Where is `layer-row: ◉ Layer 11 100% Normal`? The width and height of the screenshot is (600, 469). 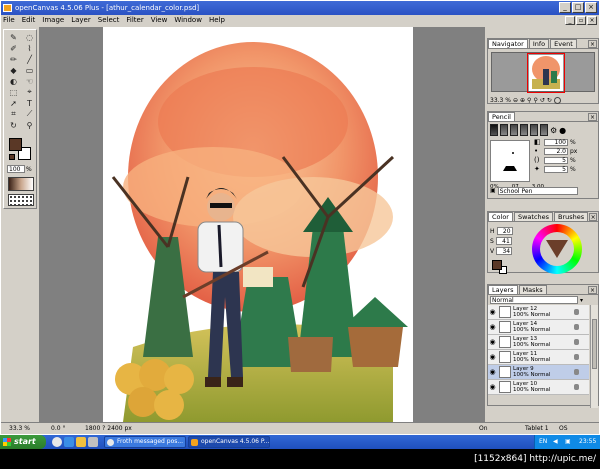 layer-row: ◉ Layer 11 100% Normal is located at coordinates (538, 357).